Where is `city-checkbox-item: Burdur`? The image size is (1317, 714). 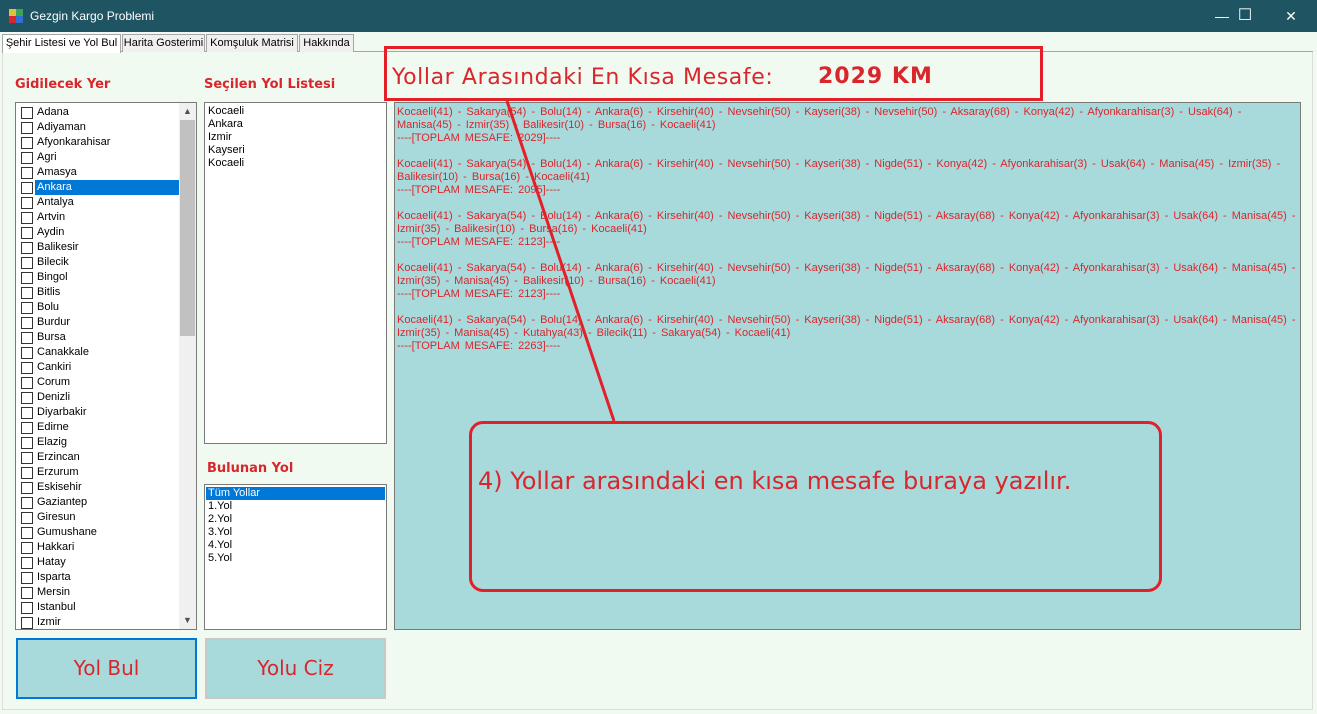 city-checkbox-item: Burdur is located at coordinates (99, 322).